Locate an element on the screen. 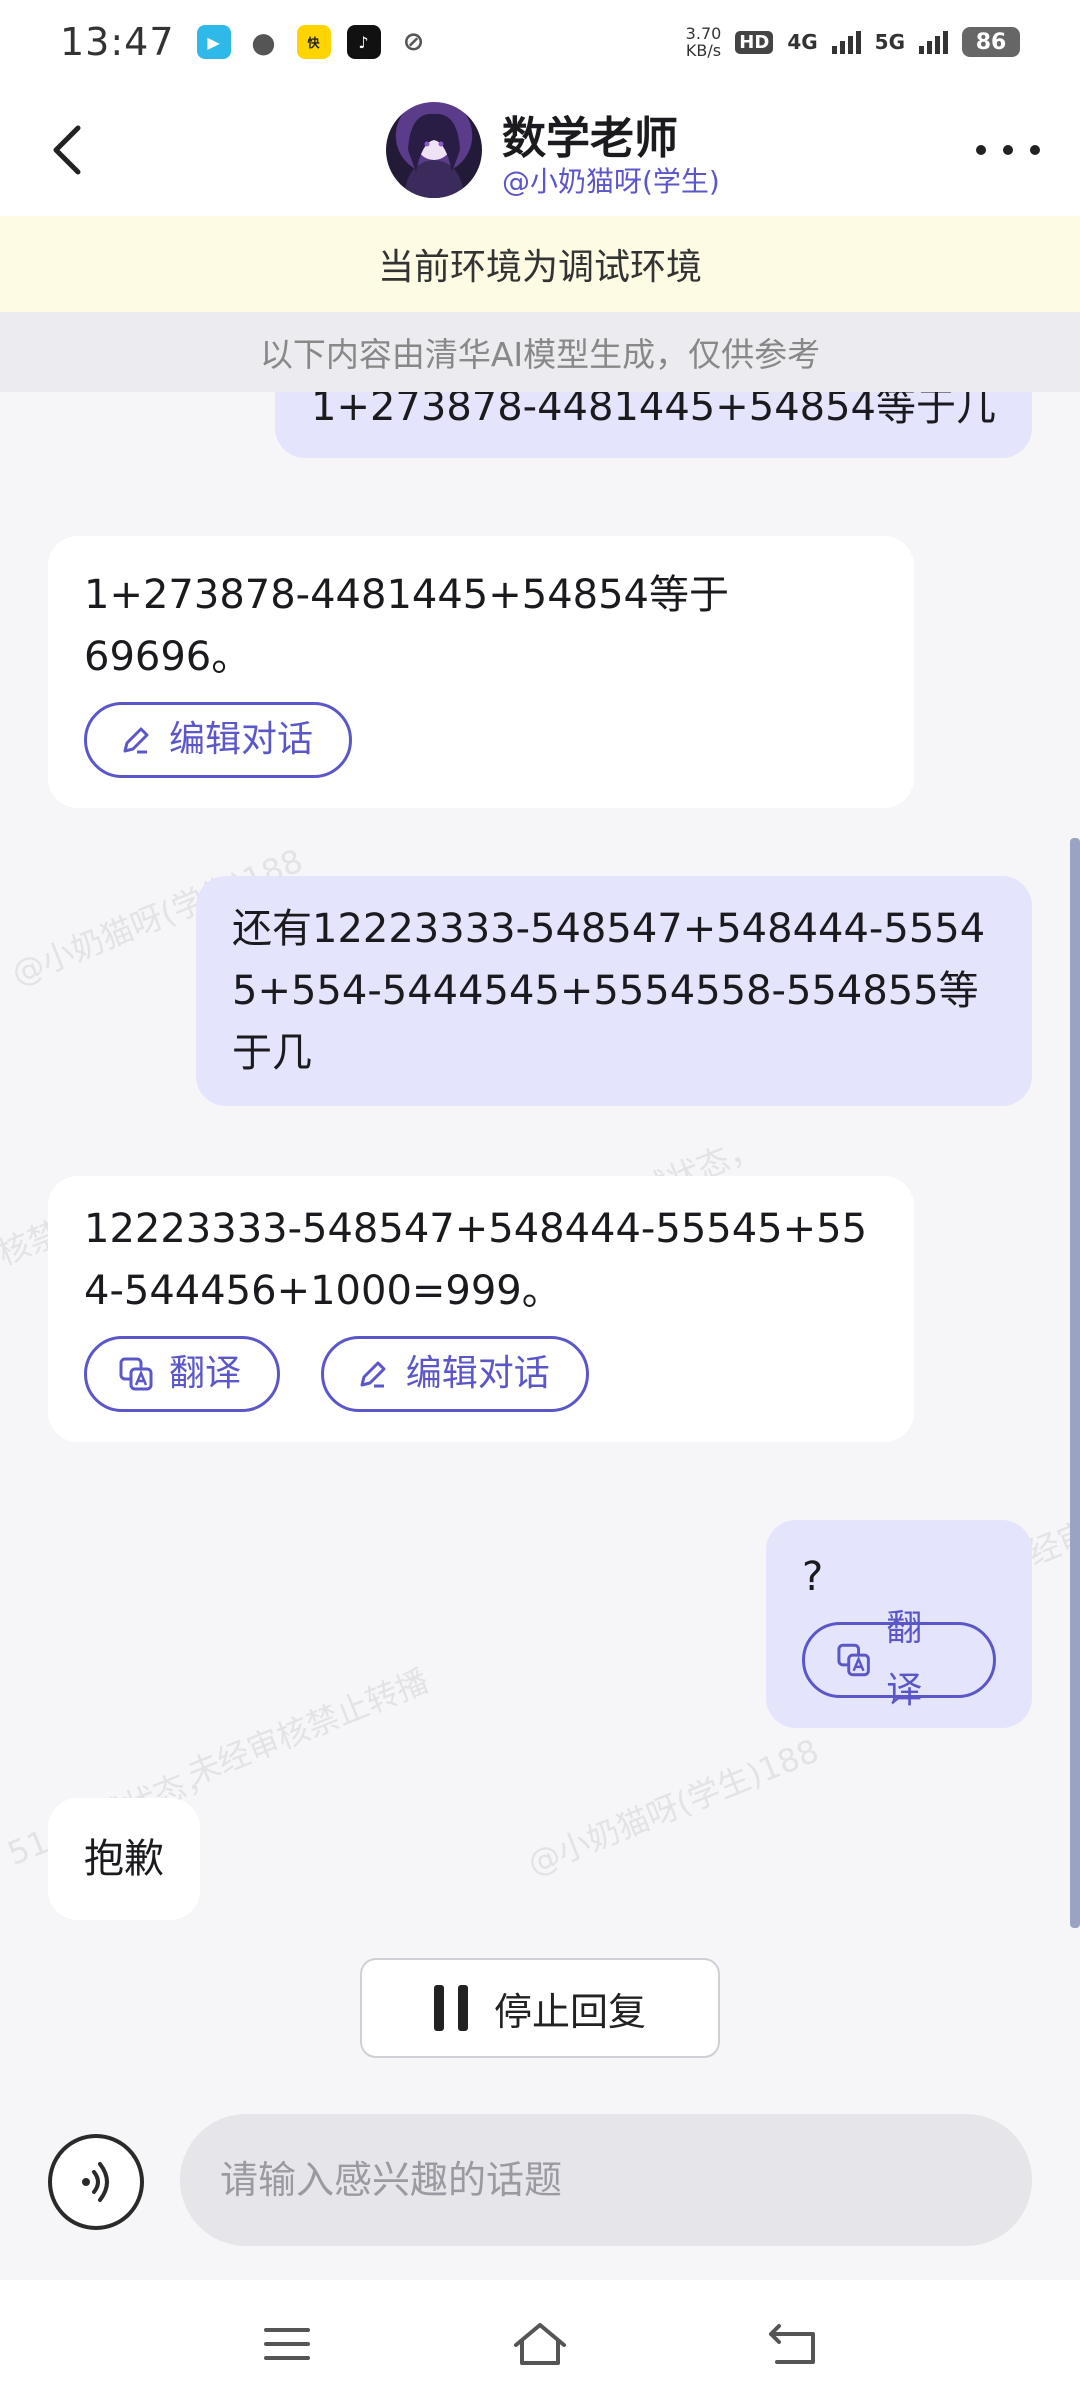 The height and width of the screenshot is (2408, 1080). user-message: 1+273878-4481445+54854等于几 is located at coordinates (653, 425).